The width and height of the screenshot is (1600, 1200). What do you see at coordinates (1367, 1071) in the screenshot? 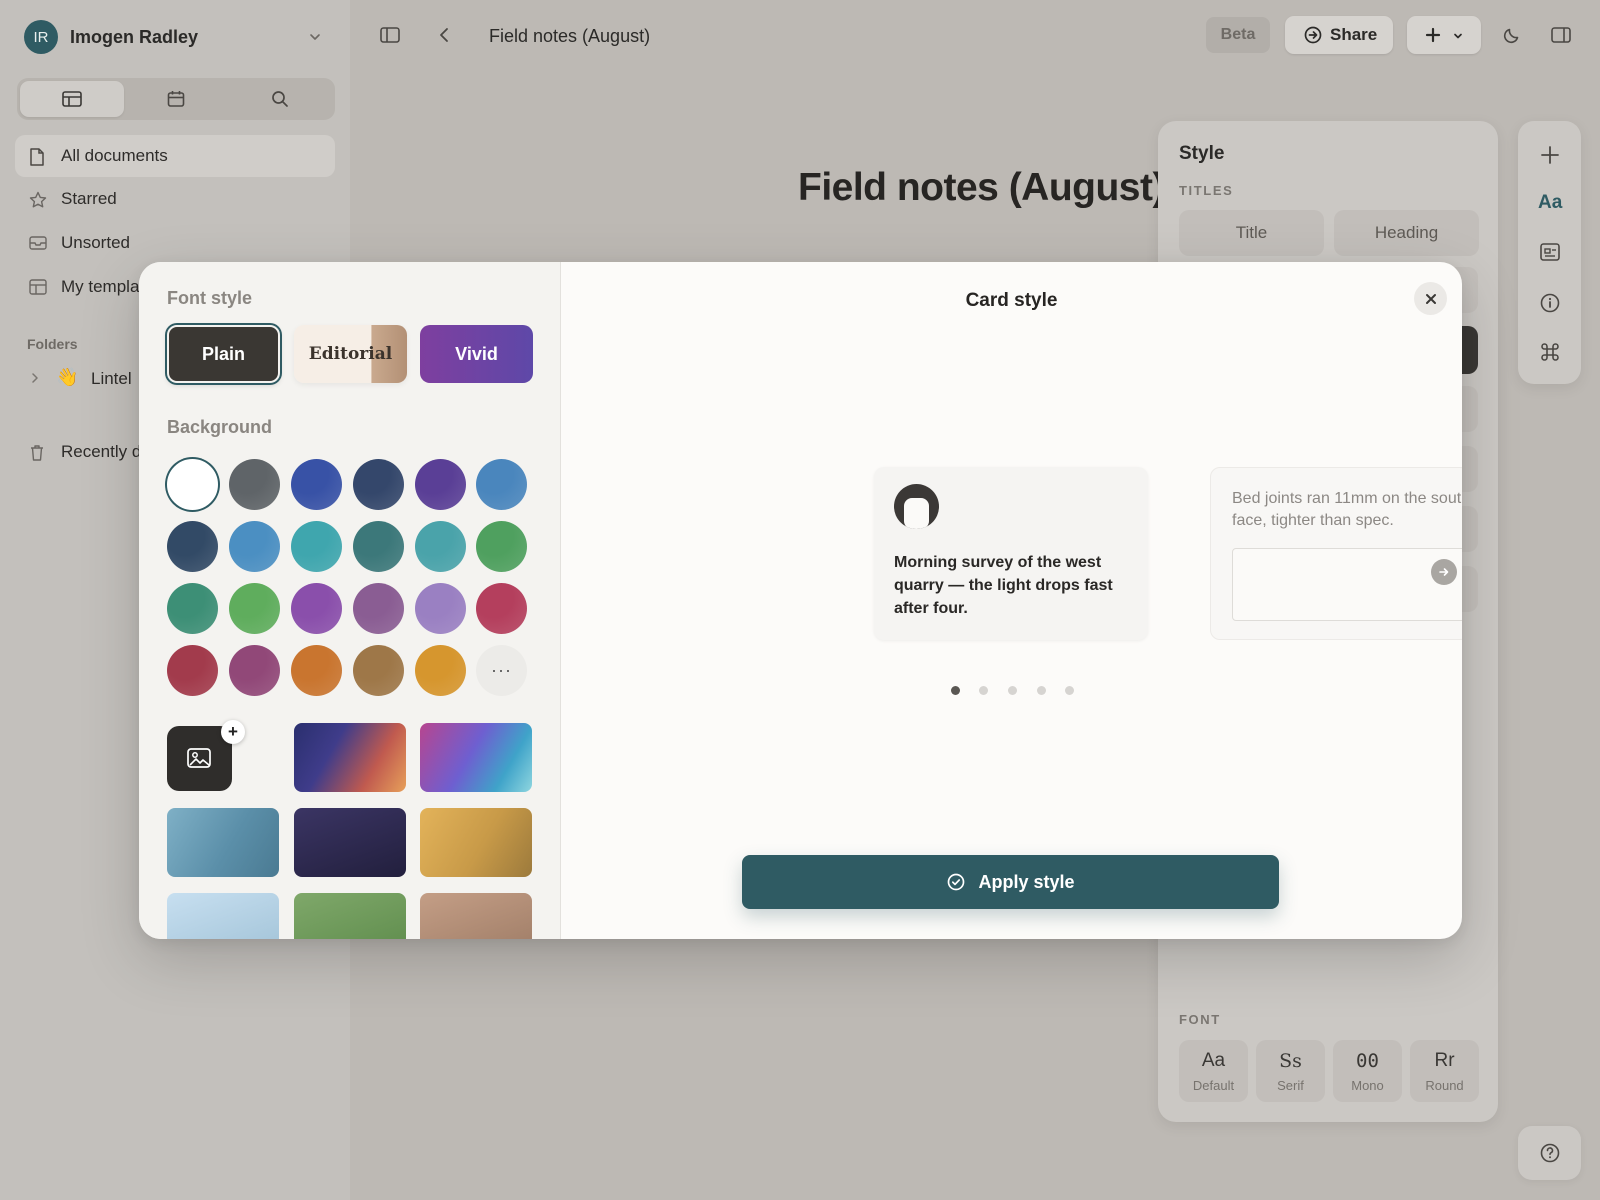
I see `font-option-mono: 00 Mono` at bounding box center [1367, 1071].